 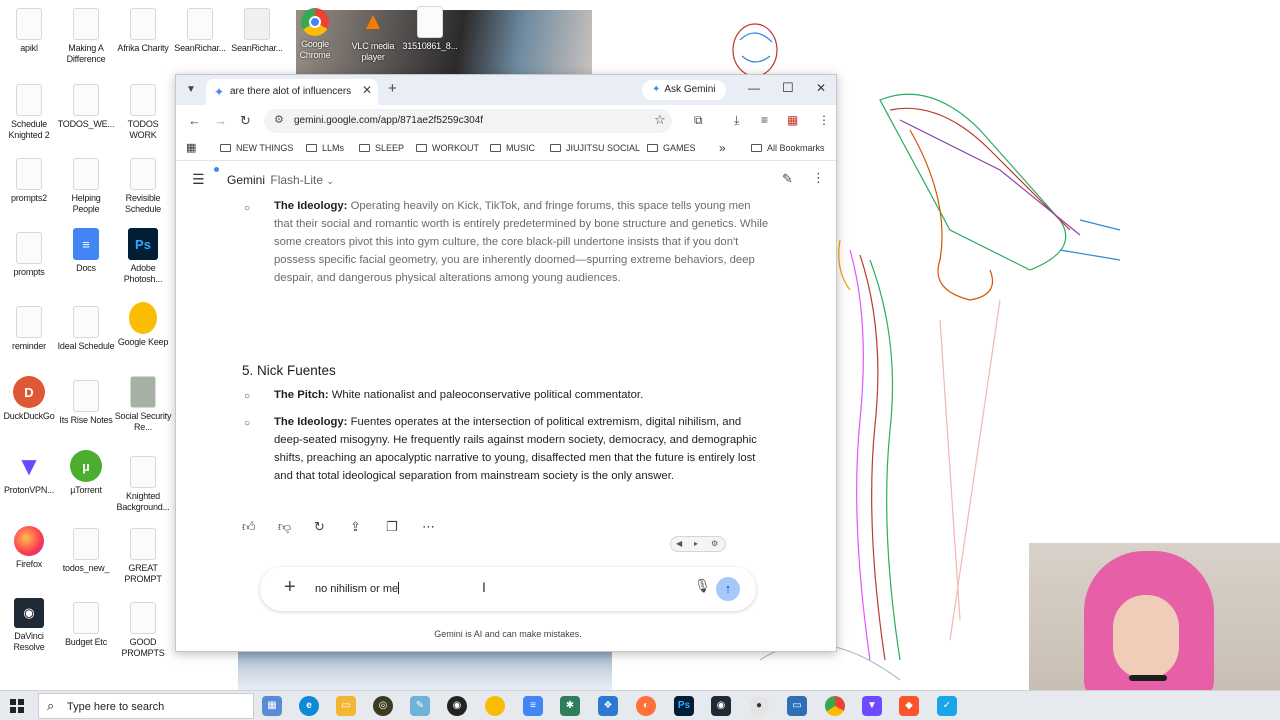 I want to click on new-chat-edit-icon: ✎, so click(x=787, y=179).